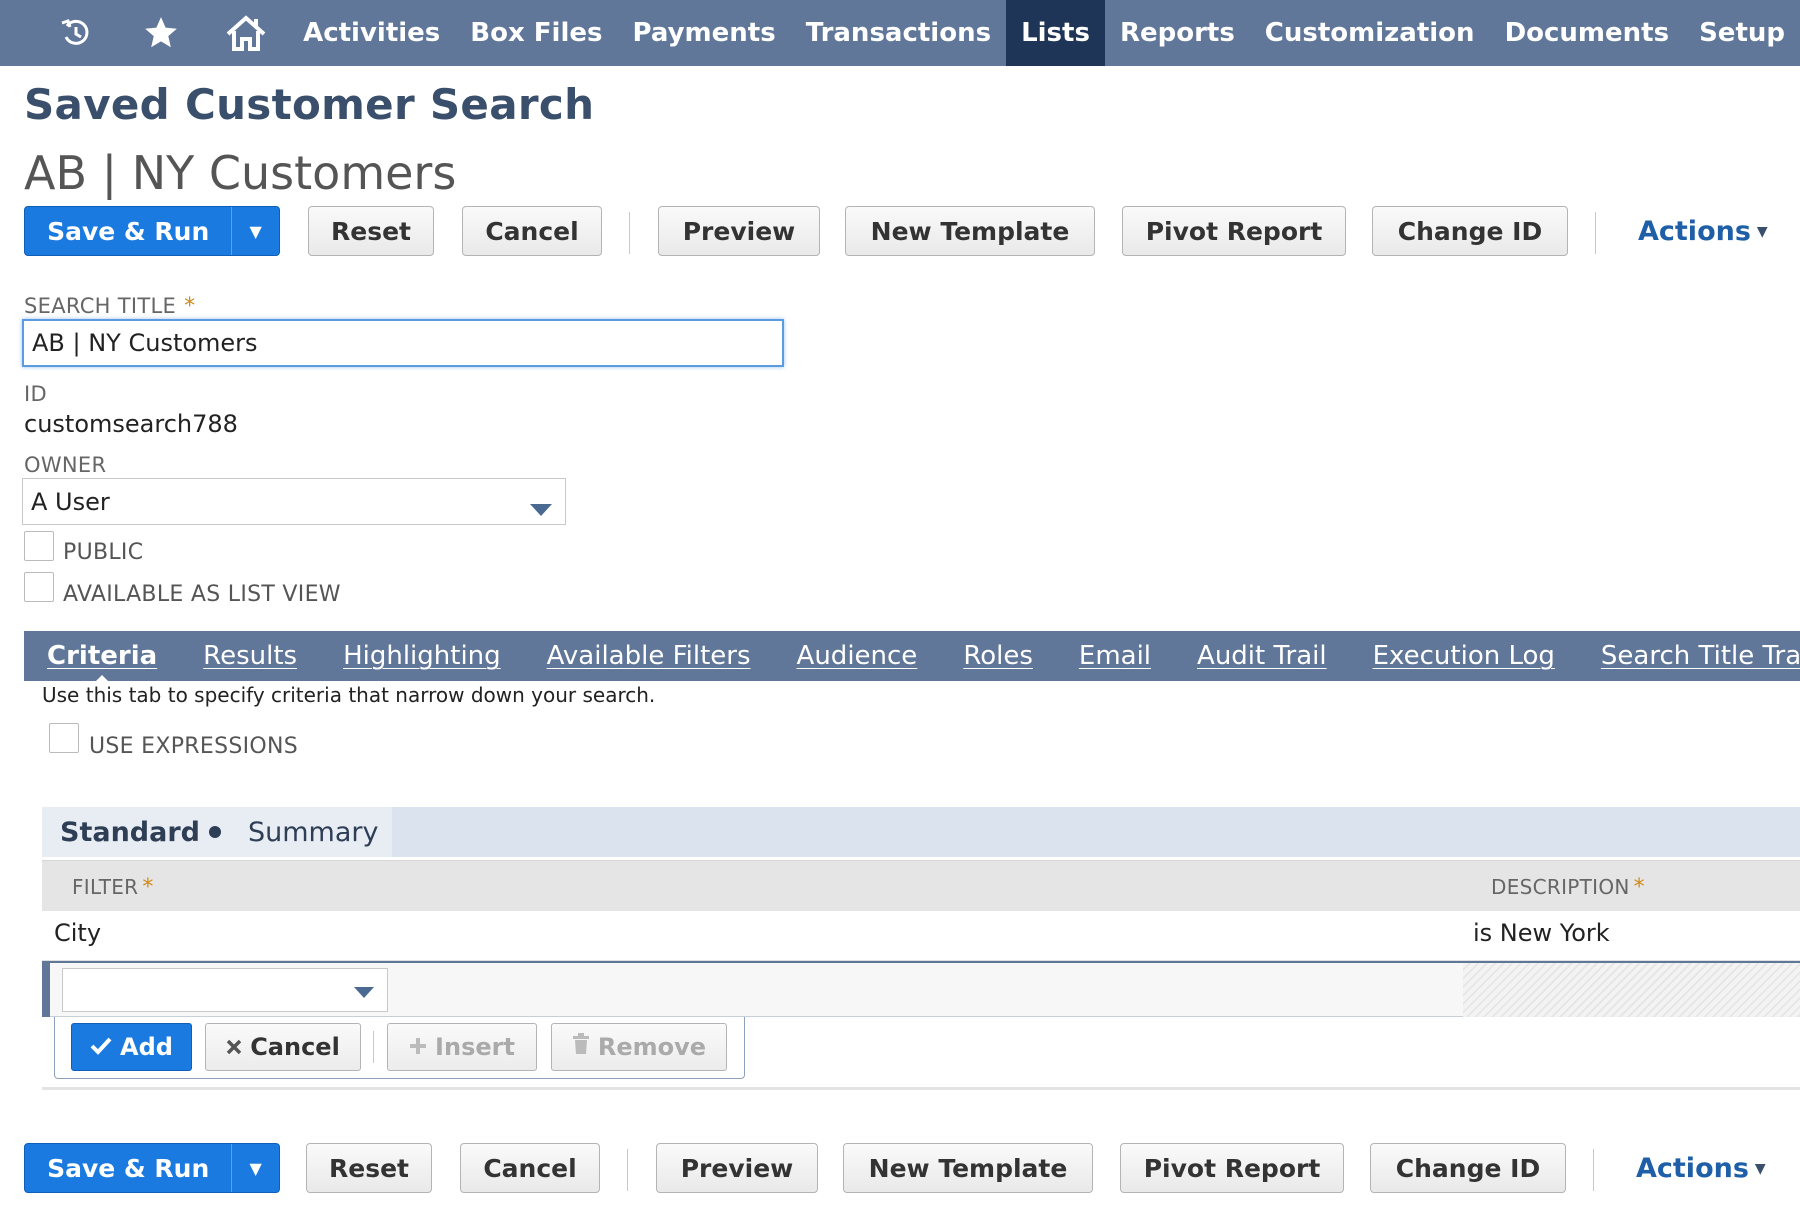 The width and height of the screenshot is (1800, 1217). Describe the element at coordinates (70, 501) in the screenshot. I see `owner-value: A User` at that location.